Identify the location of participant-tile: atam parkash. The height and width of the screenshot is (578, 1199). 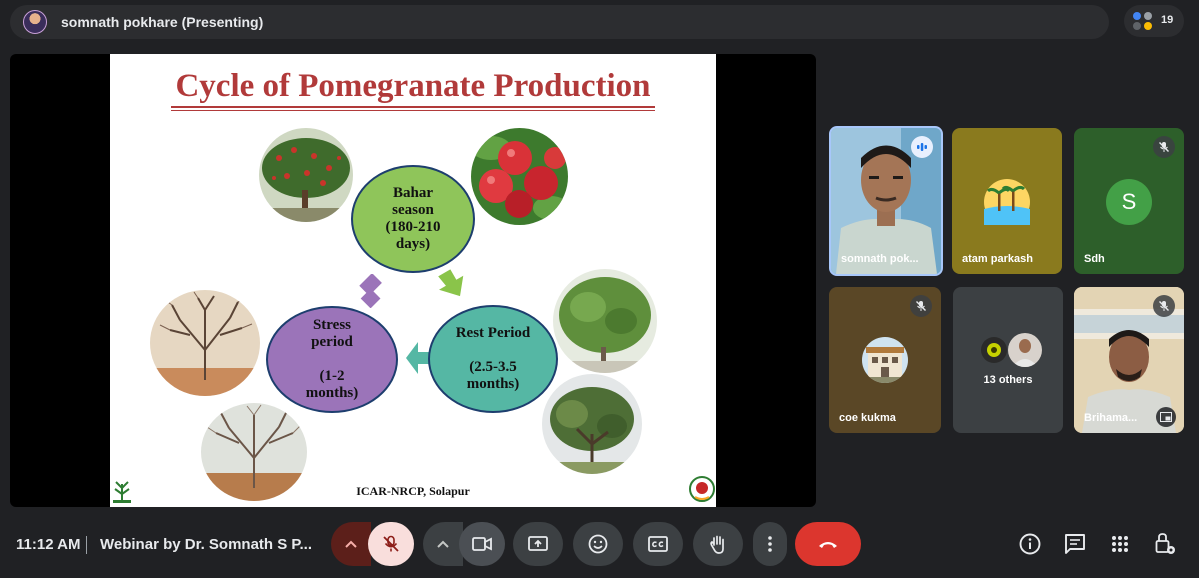
(1007, 201).